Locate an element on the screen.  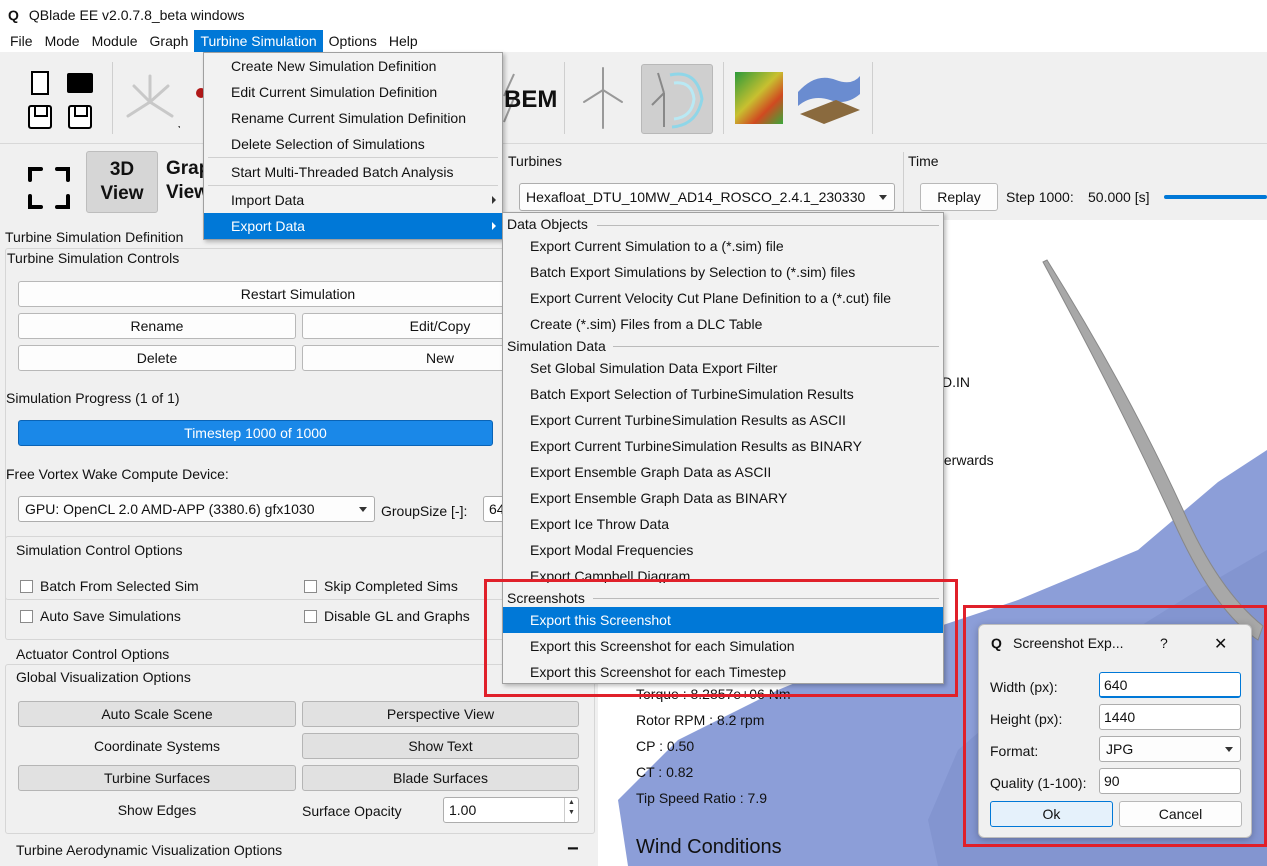
menu-item-create-simulation: Create New Simulation Definition is located at coordinates (353, 66).